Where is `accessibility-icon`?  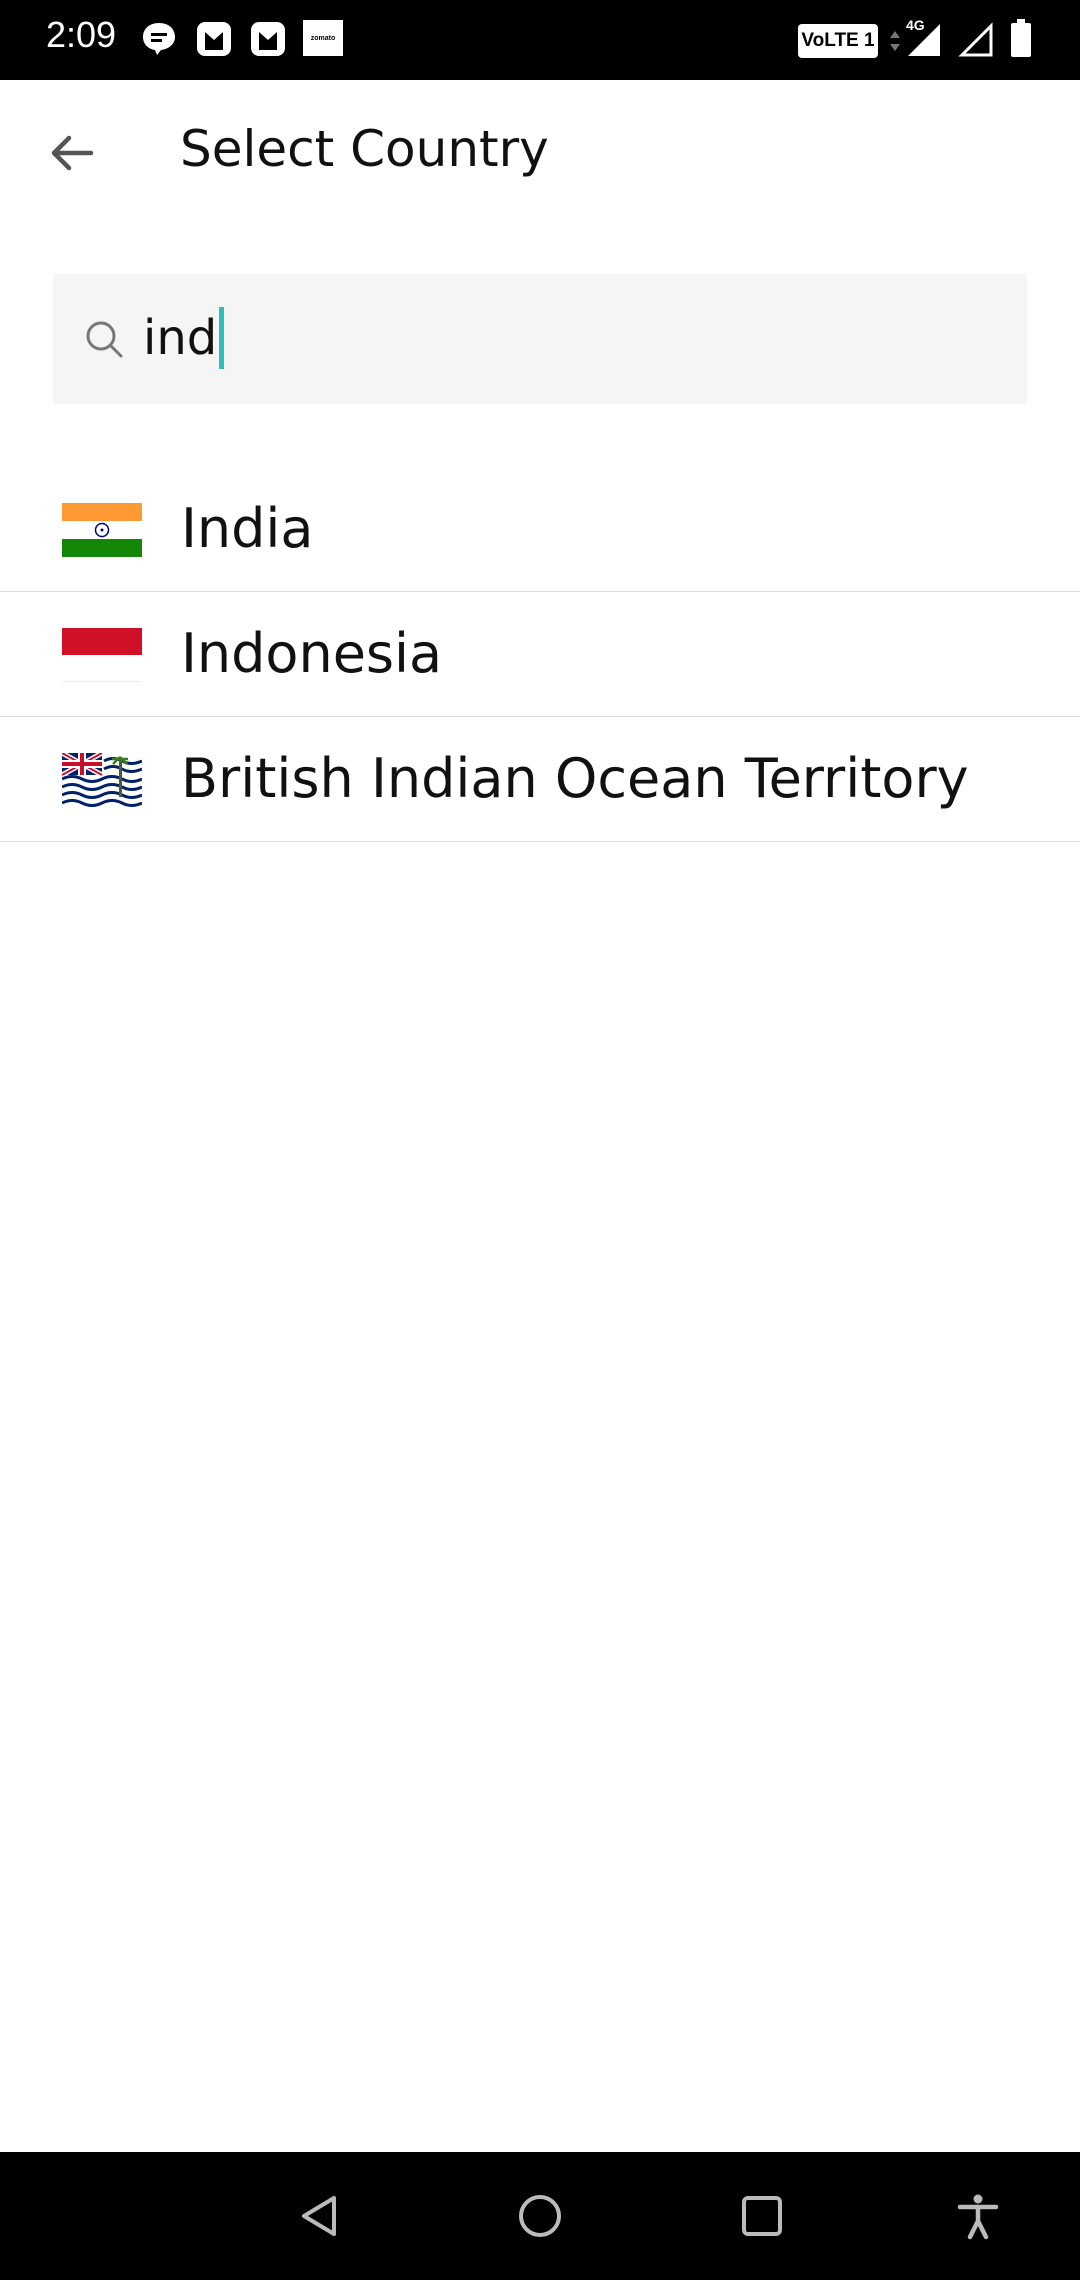
accessibility-icon is located at coordinates (978, 2217).